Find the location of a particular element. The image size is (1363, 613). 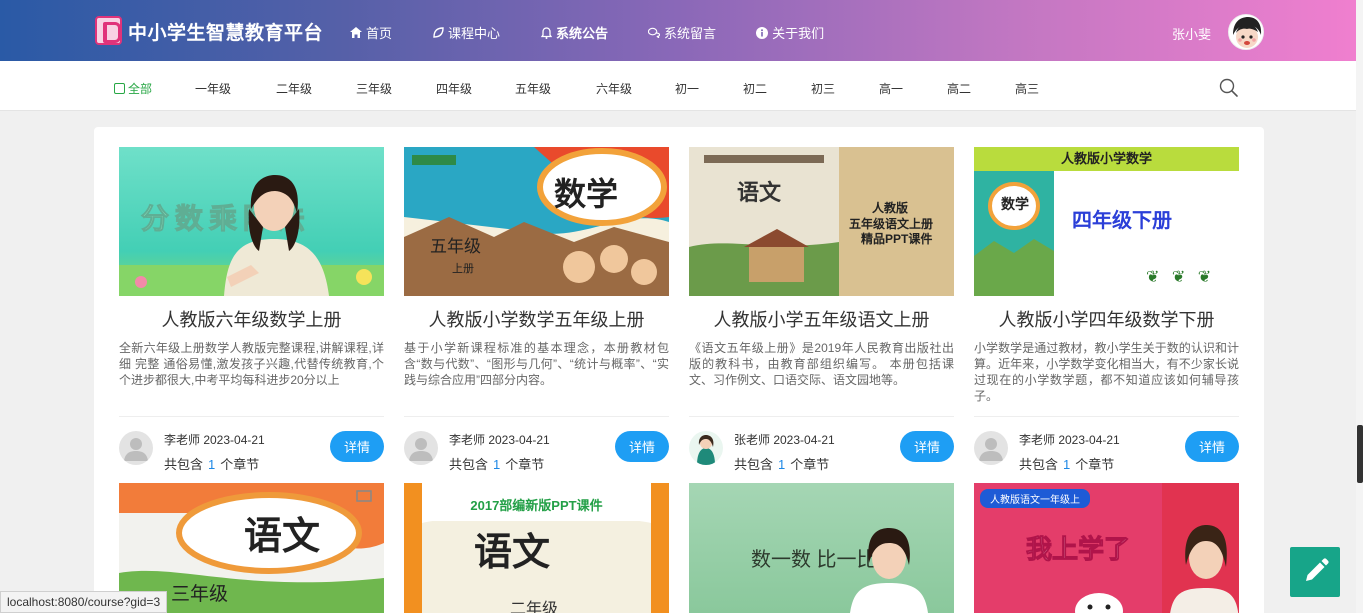

check-square-icon is located at coordinates (119, 88).